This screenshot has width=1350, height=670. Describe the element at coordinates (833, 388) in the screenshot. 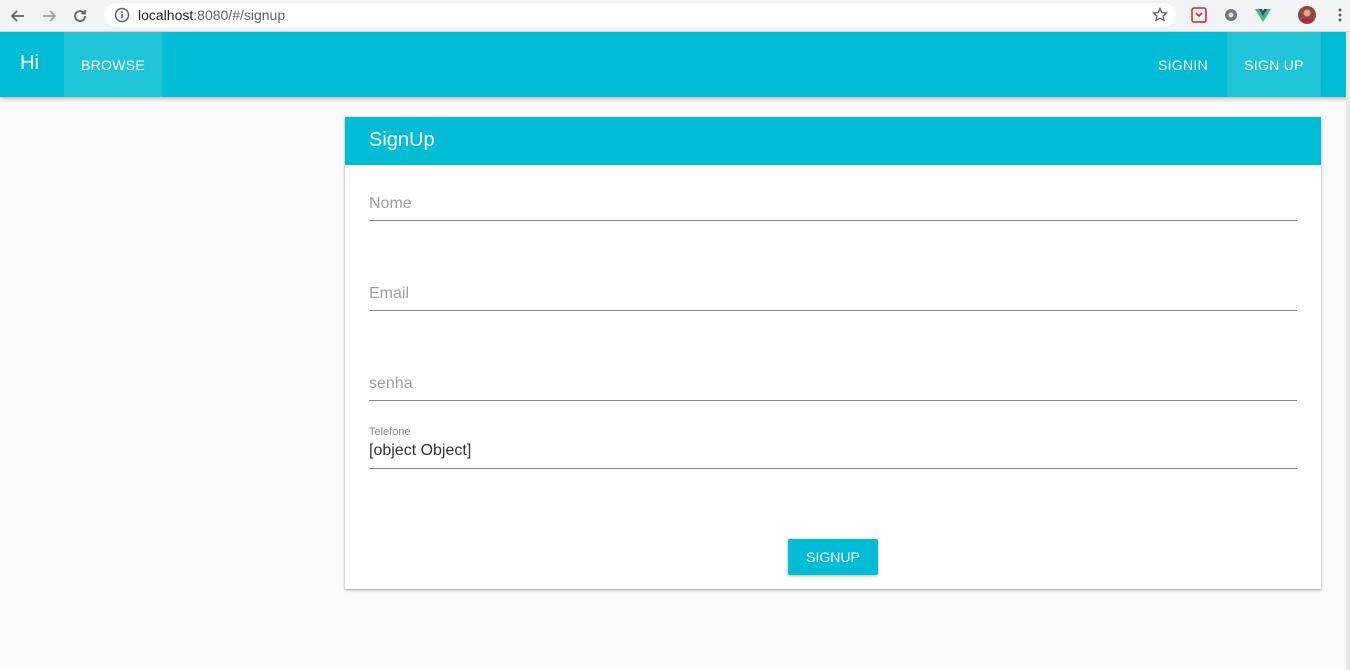

I see `senha-field: senha` at that location.